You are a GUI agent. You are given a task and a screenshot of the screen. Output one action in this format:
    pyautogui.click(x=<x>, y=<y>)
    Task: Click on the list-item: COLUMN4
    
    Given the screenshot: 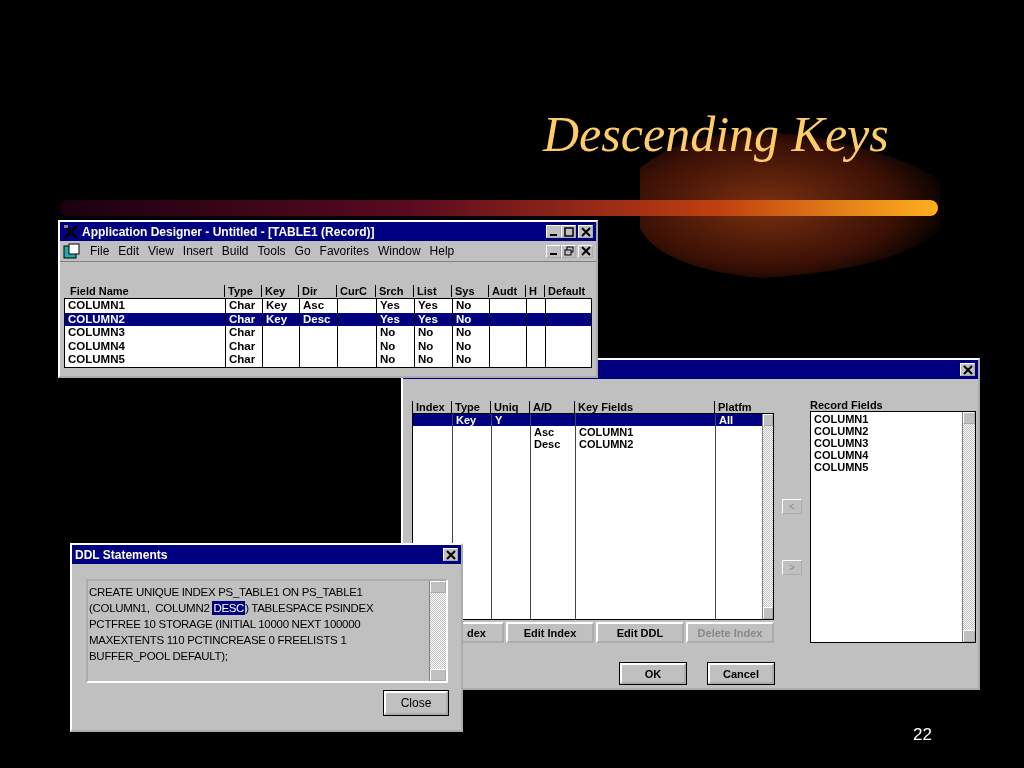 What is the action you would take?
    pyautogui.click(x=886, y=455)
    